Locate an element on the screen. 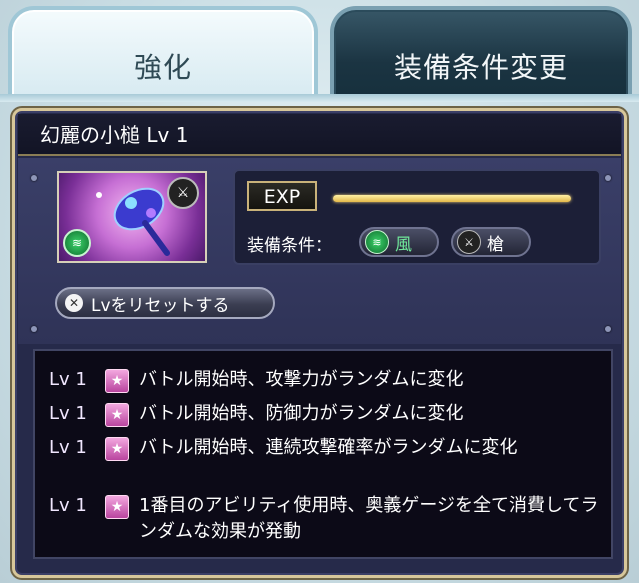  exp-box: EXP 装備条件： ≋ 風 ⚔ 槍 is located at coordinates (417, 217).